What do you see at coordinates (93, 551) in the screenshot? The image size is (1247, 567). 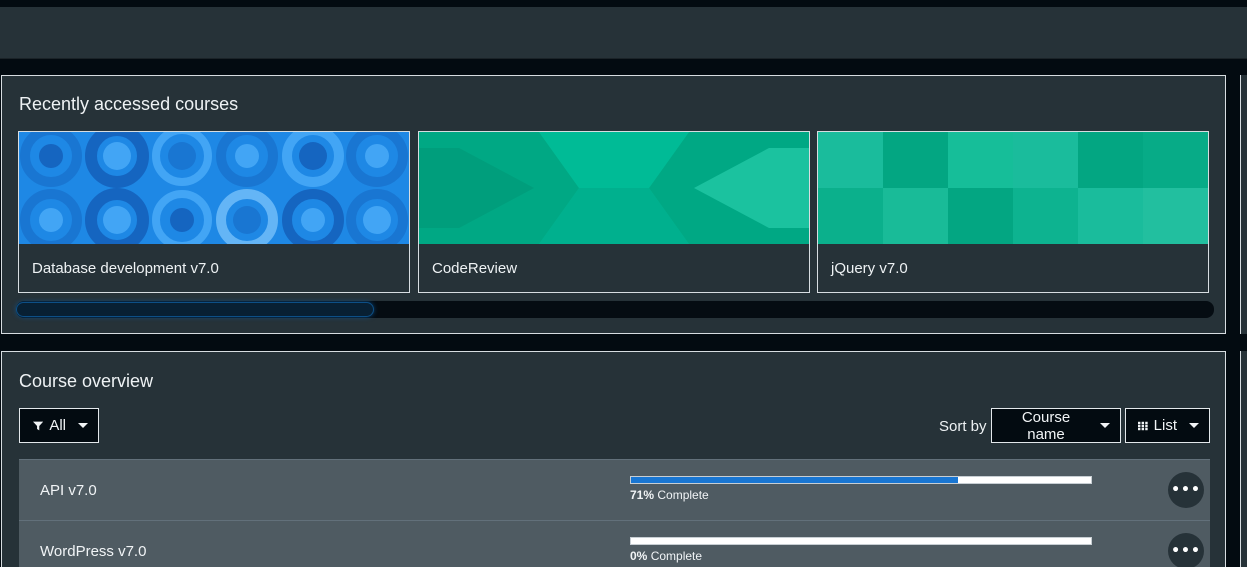 I see `course-name-link: WordPress v7.0` at bounding box center [93, 551].